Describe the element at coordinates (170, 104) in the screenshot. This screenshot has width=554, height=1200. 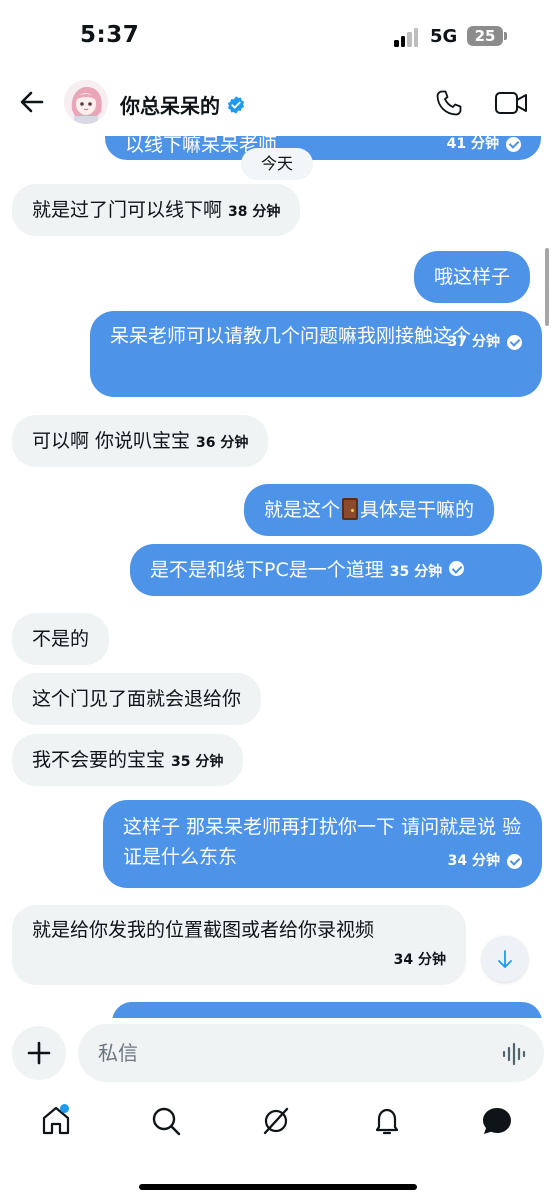
I see `conversation-title: 你总呆呆的` at that location.